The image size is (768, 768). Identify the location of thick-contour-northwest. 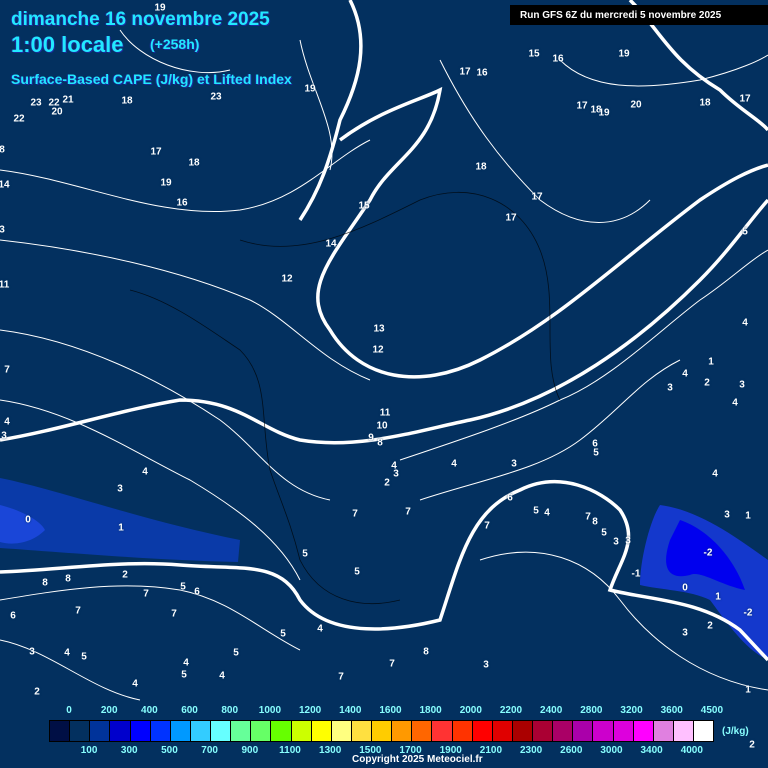
(330, 110).